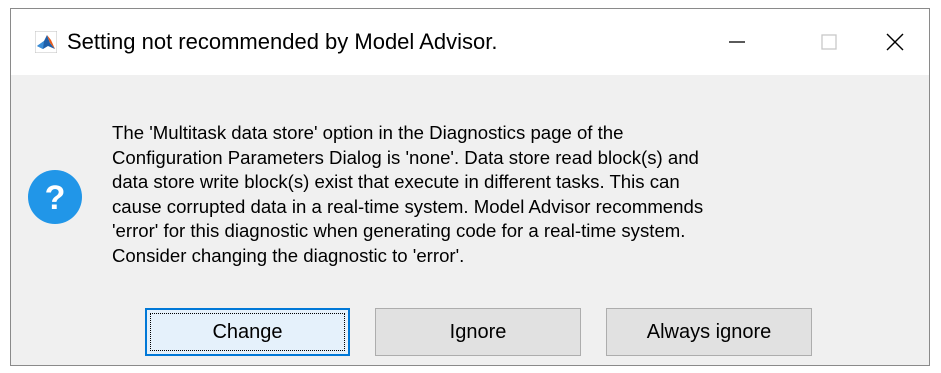  I want to click on focus-ring, so click(247, 332).